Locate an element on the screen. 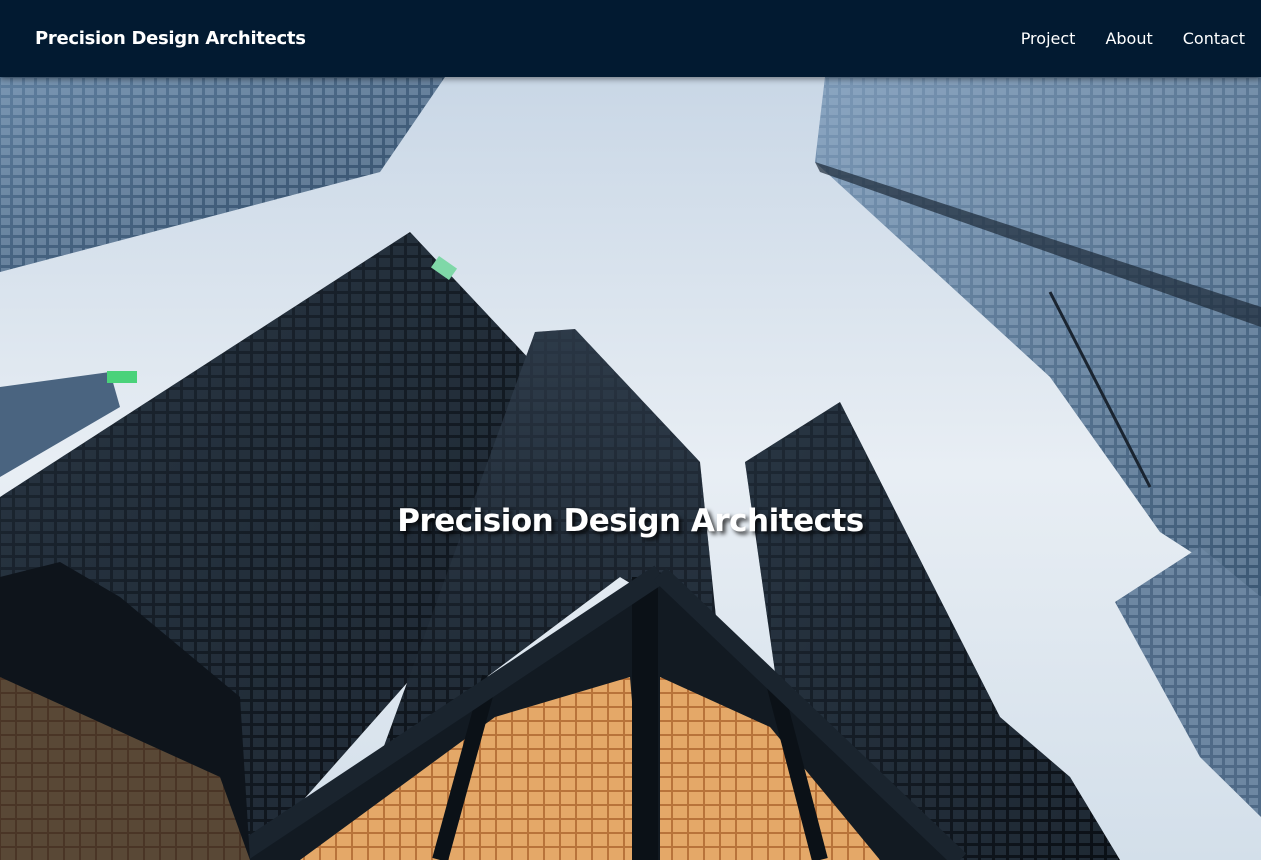 The image size is (1261, 860). brand-logo-link: Precision Design Architects is located at coordinates (170, 38).